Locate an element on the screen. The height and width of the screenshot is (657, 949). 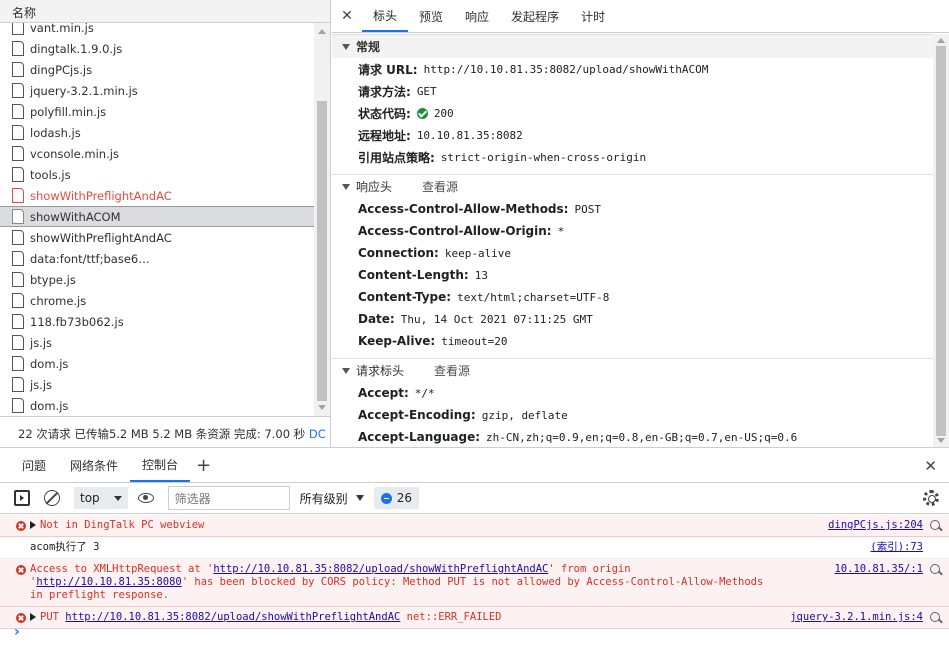
log-level-selector: 所有级别 is located at coordinates (332, 498).